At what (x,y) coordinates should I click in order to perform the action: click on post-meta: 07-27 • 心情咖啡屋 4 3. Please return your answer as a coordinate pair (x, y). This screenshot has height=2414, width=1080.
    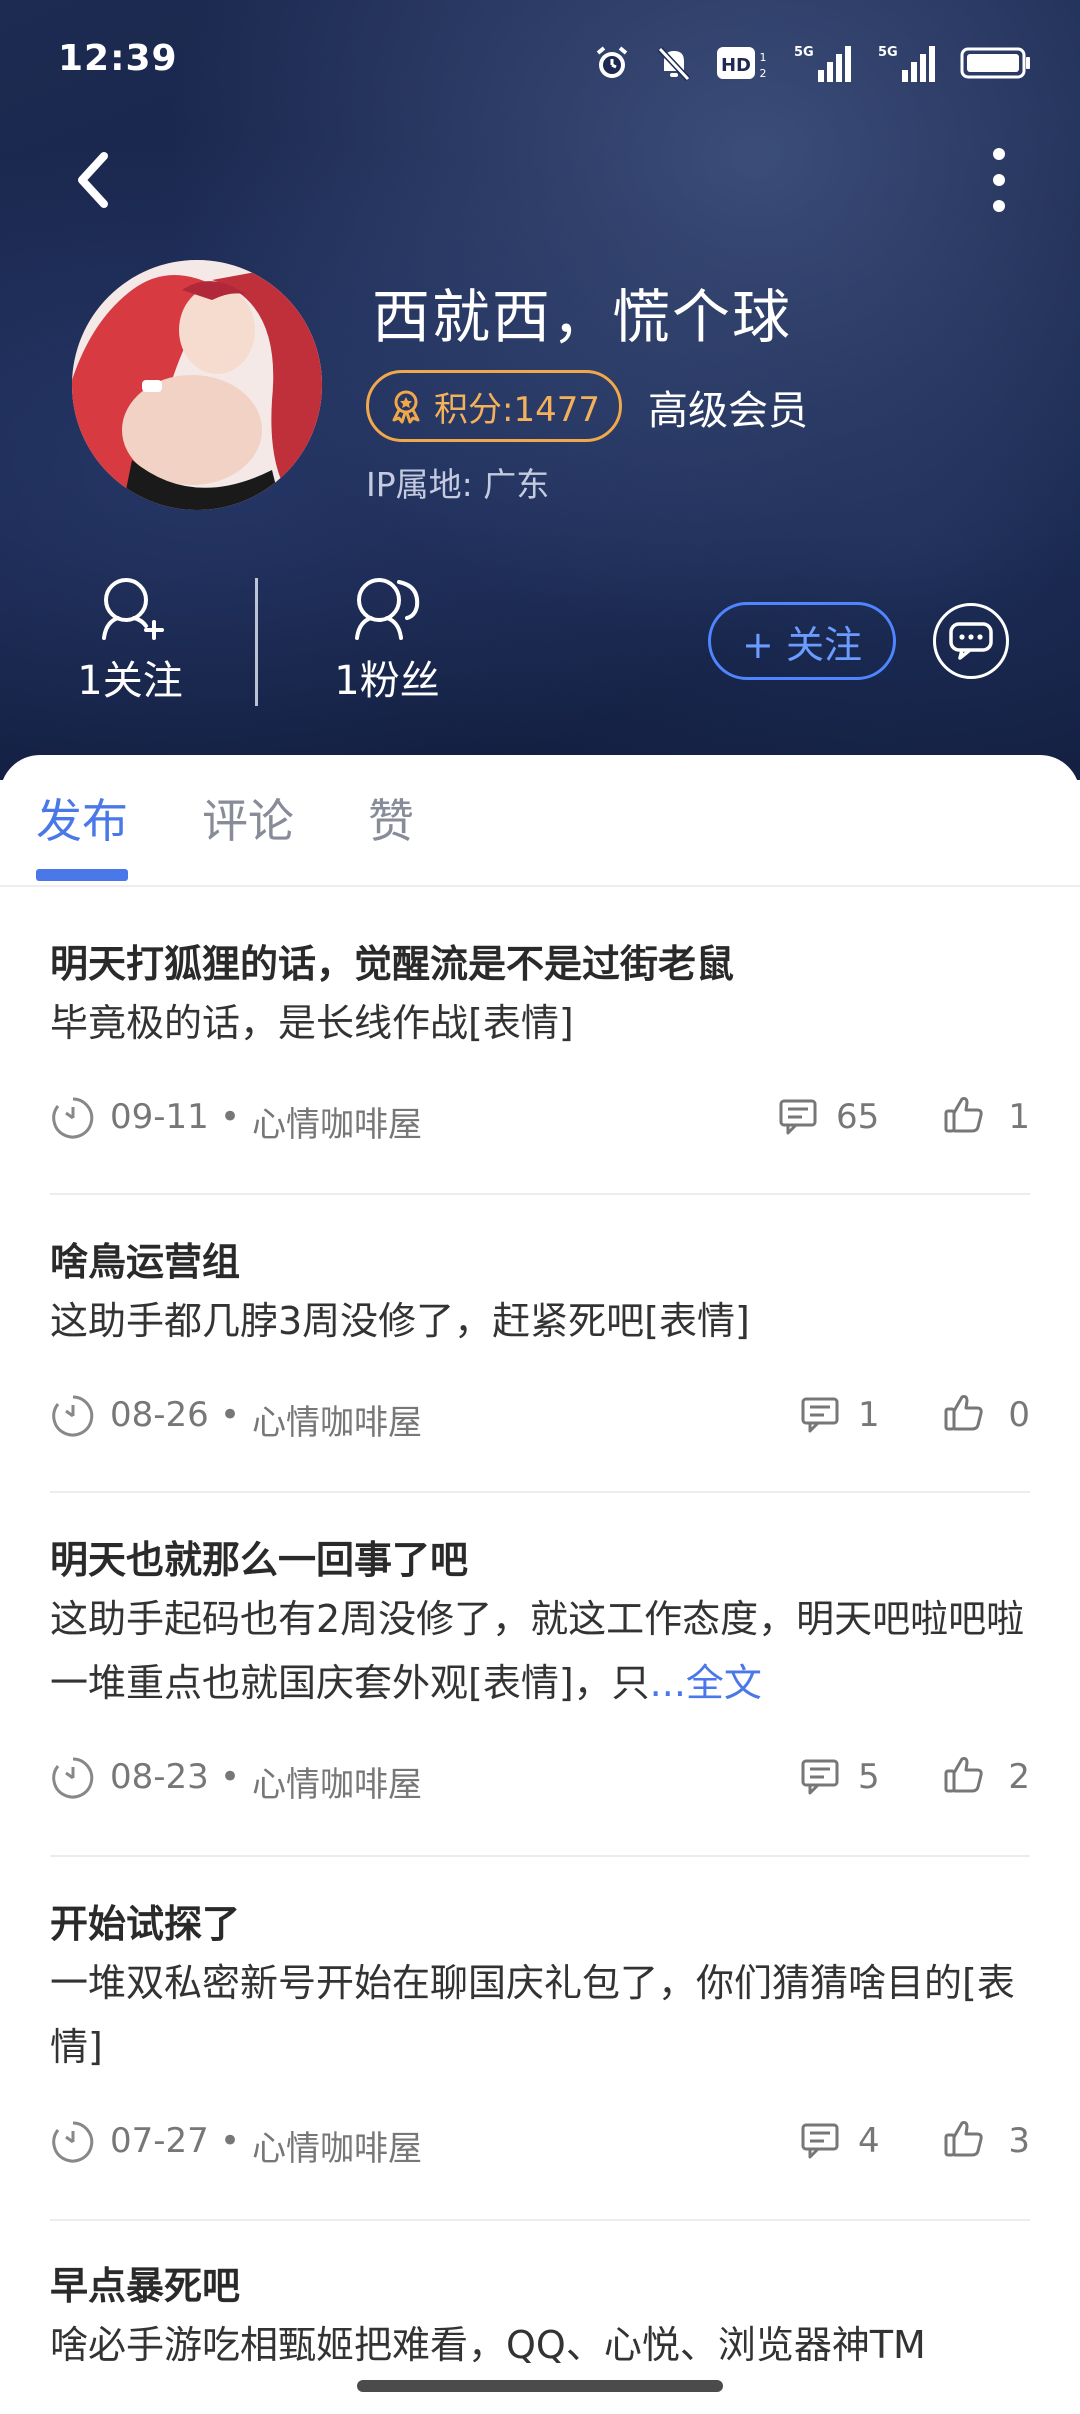
    Looking at the image, I should click on (540, 2143).